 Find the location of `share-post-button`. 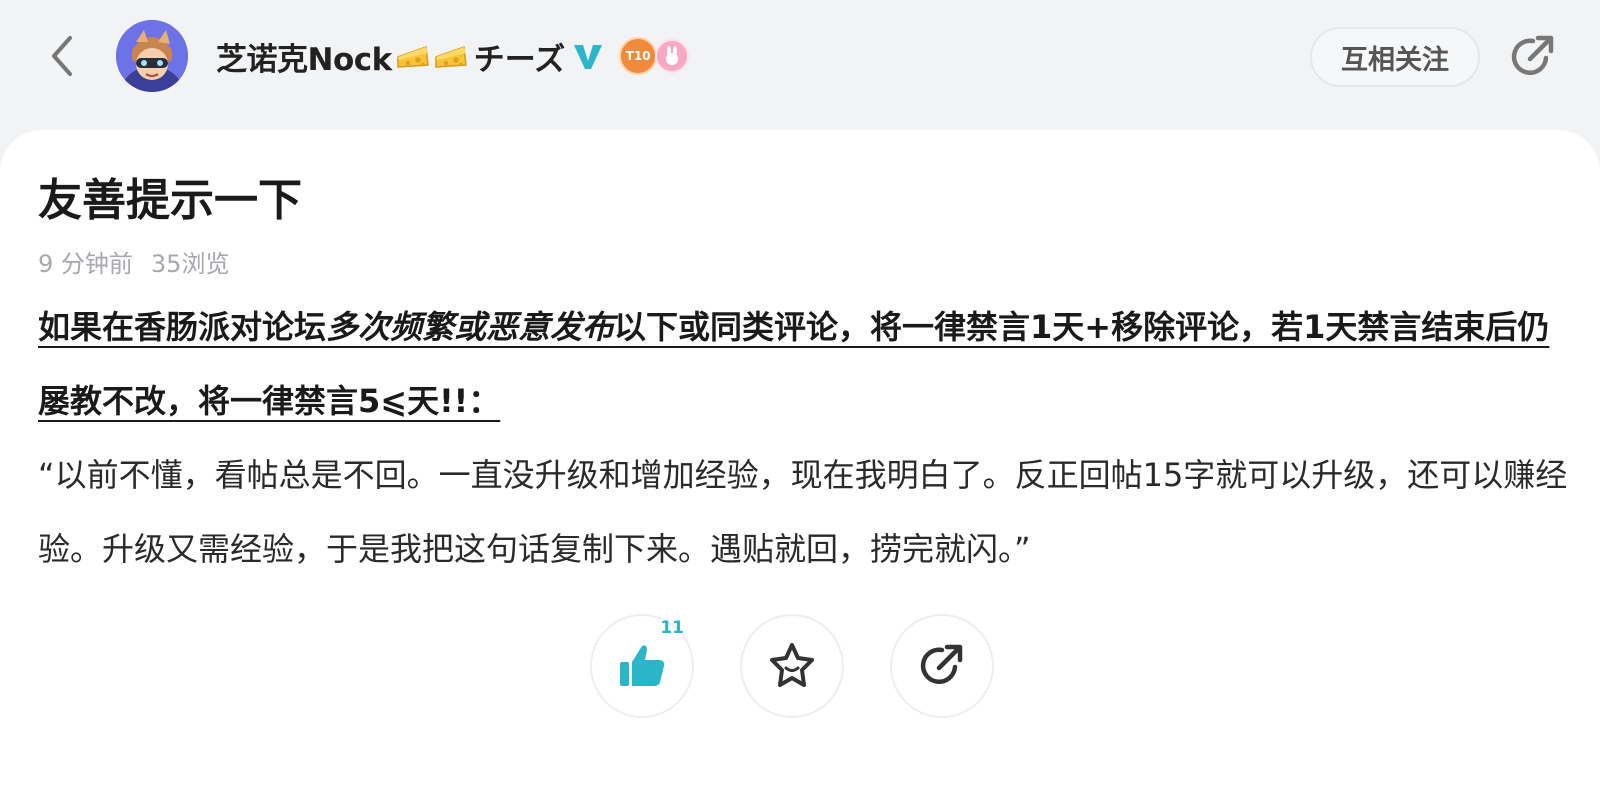

share-post-button is located at coordinates (942, 666).